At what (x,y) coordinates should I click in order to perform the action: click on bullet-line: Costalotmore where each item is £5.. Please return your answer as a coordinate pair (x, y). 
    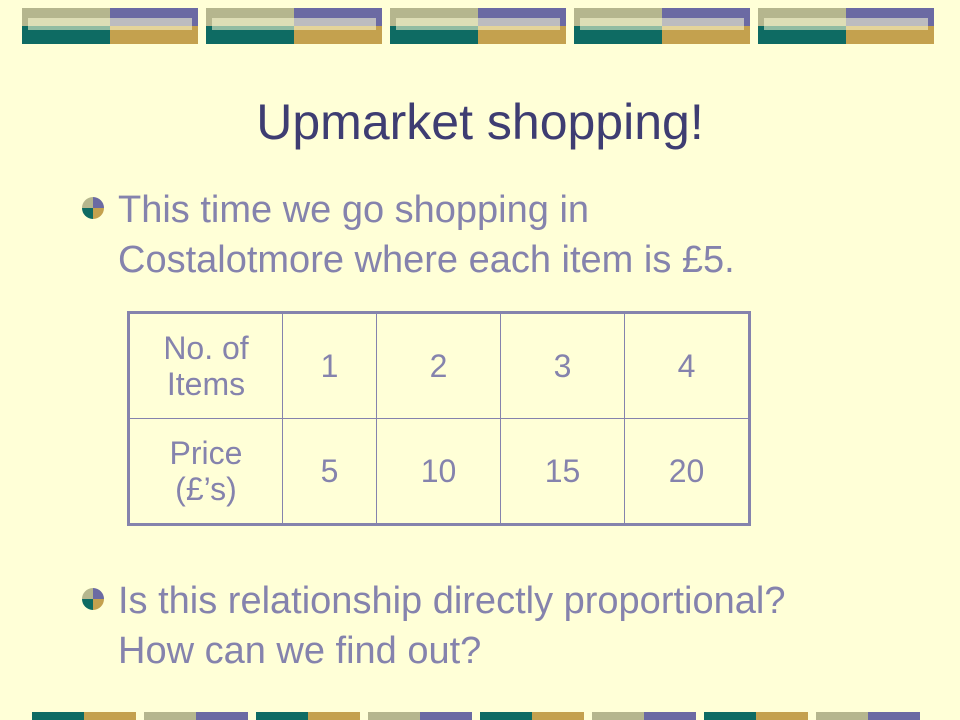
    Looking at the image, I should click on (426, 260).